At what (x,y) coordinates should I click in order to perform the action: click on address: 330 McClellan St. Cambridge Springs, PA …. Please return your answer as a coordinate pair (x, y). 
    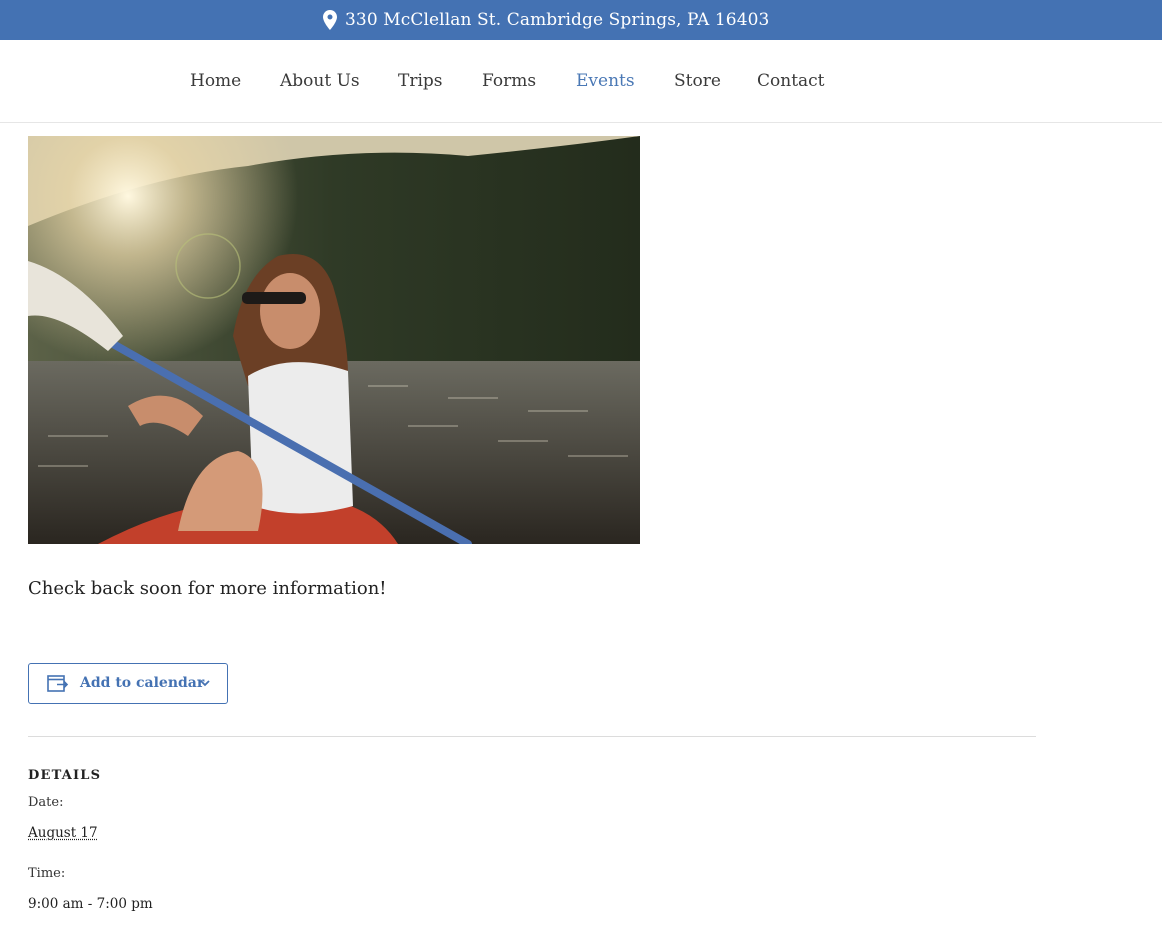
    Looking at the image, I should click on (546, 20).